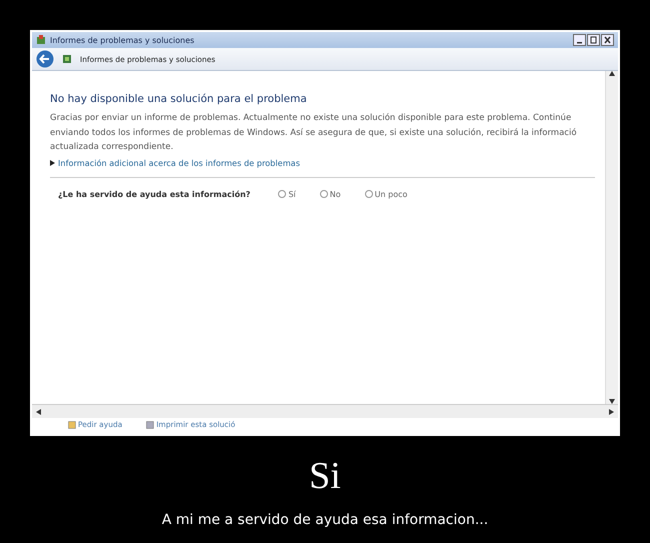 The height and width of the screenshot is (543, 650). I want to click on back-icon, so click(45, 59).